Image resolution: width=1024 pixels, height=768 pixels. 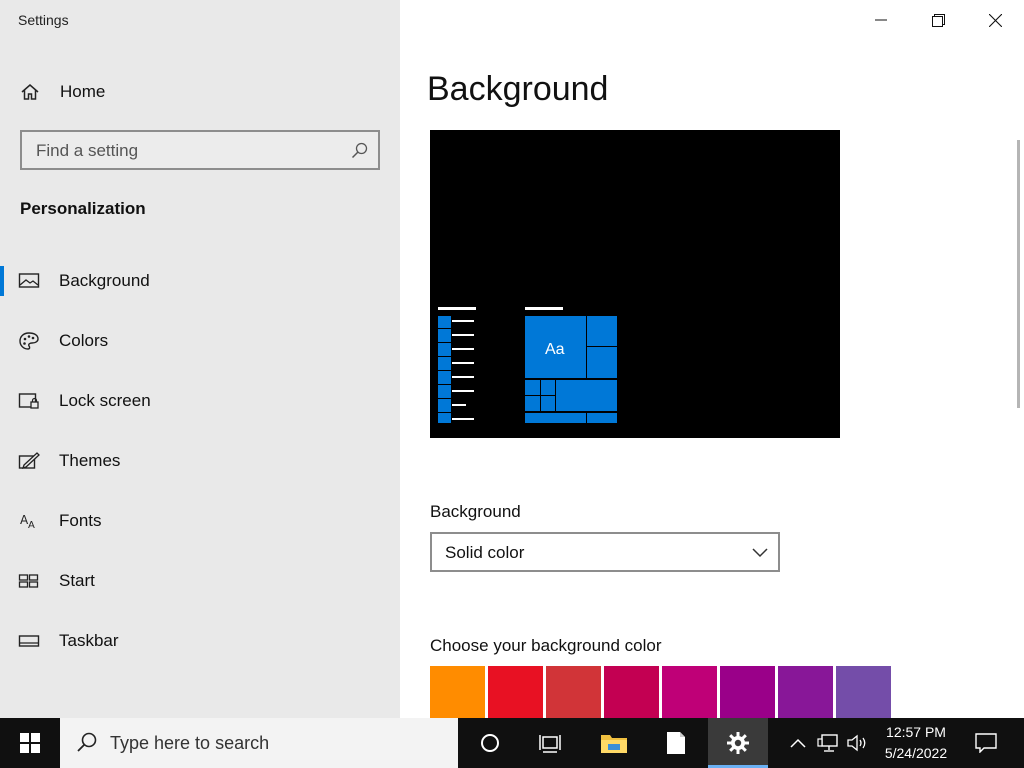 What do you see at coordinates (485, 552) in the screenshot?
I see `background-dropdown-value: Solid color` at bounding box center [485, 552].